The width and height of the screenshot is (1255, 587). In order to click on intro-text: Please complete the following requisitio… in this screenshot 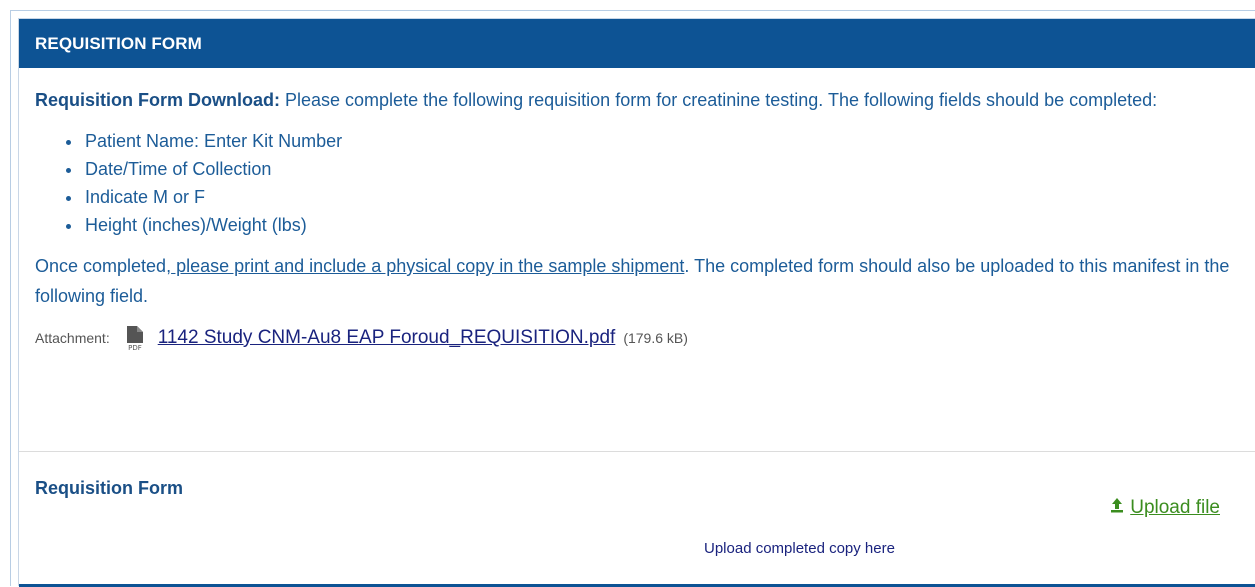, I will do `click(719, 100)`.